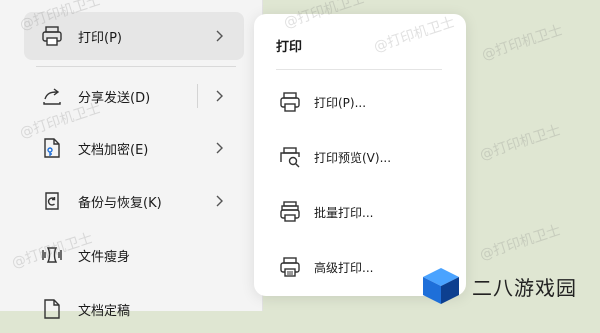 Image resolution: width=600 pixels, height=333 pixels. I want to click on file-slim-icon, so click(52, 255).